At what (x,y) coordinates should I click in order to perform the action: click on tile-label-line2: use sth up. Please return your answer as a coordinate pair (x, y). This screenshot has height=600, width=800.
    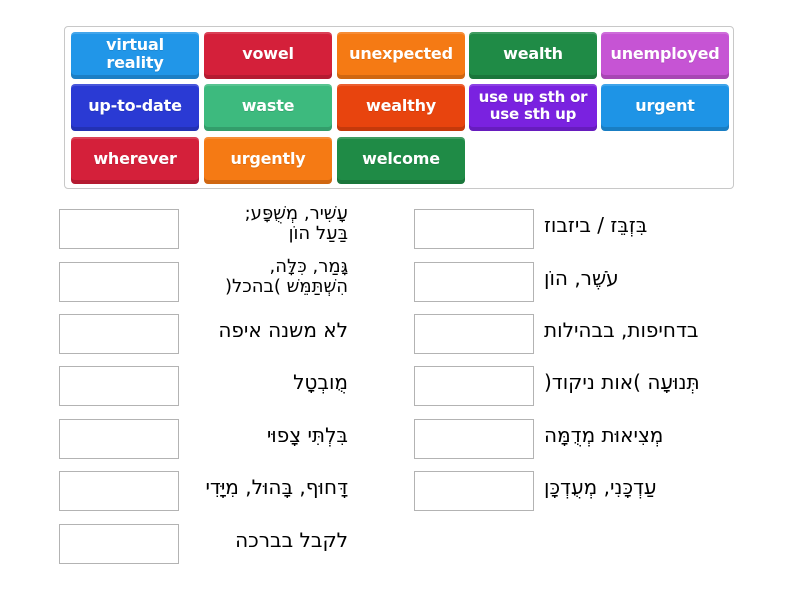
    Looking at the image, I should click on (533, 114).